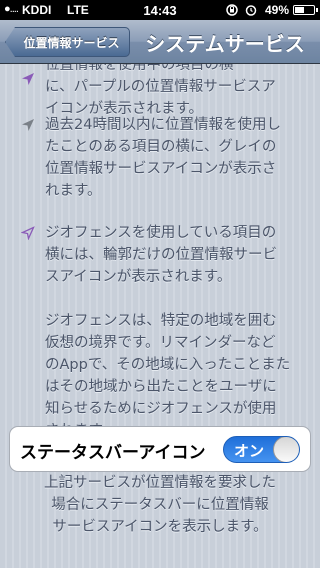 The height and width of the screenshot is (568, 320). I want to click on setting-label: ステータスバーアイコン, so click(113, 453).